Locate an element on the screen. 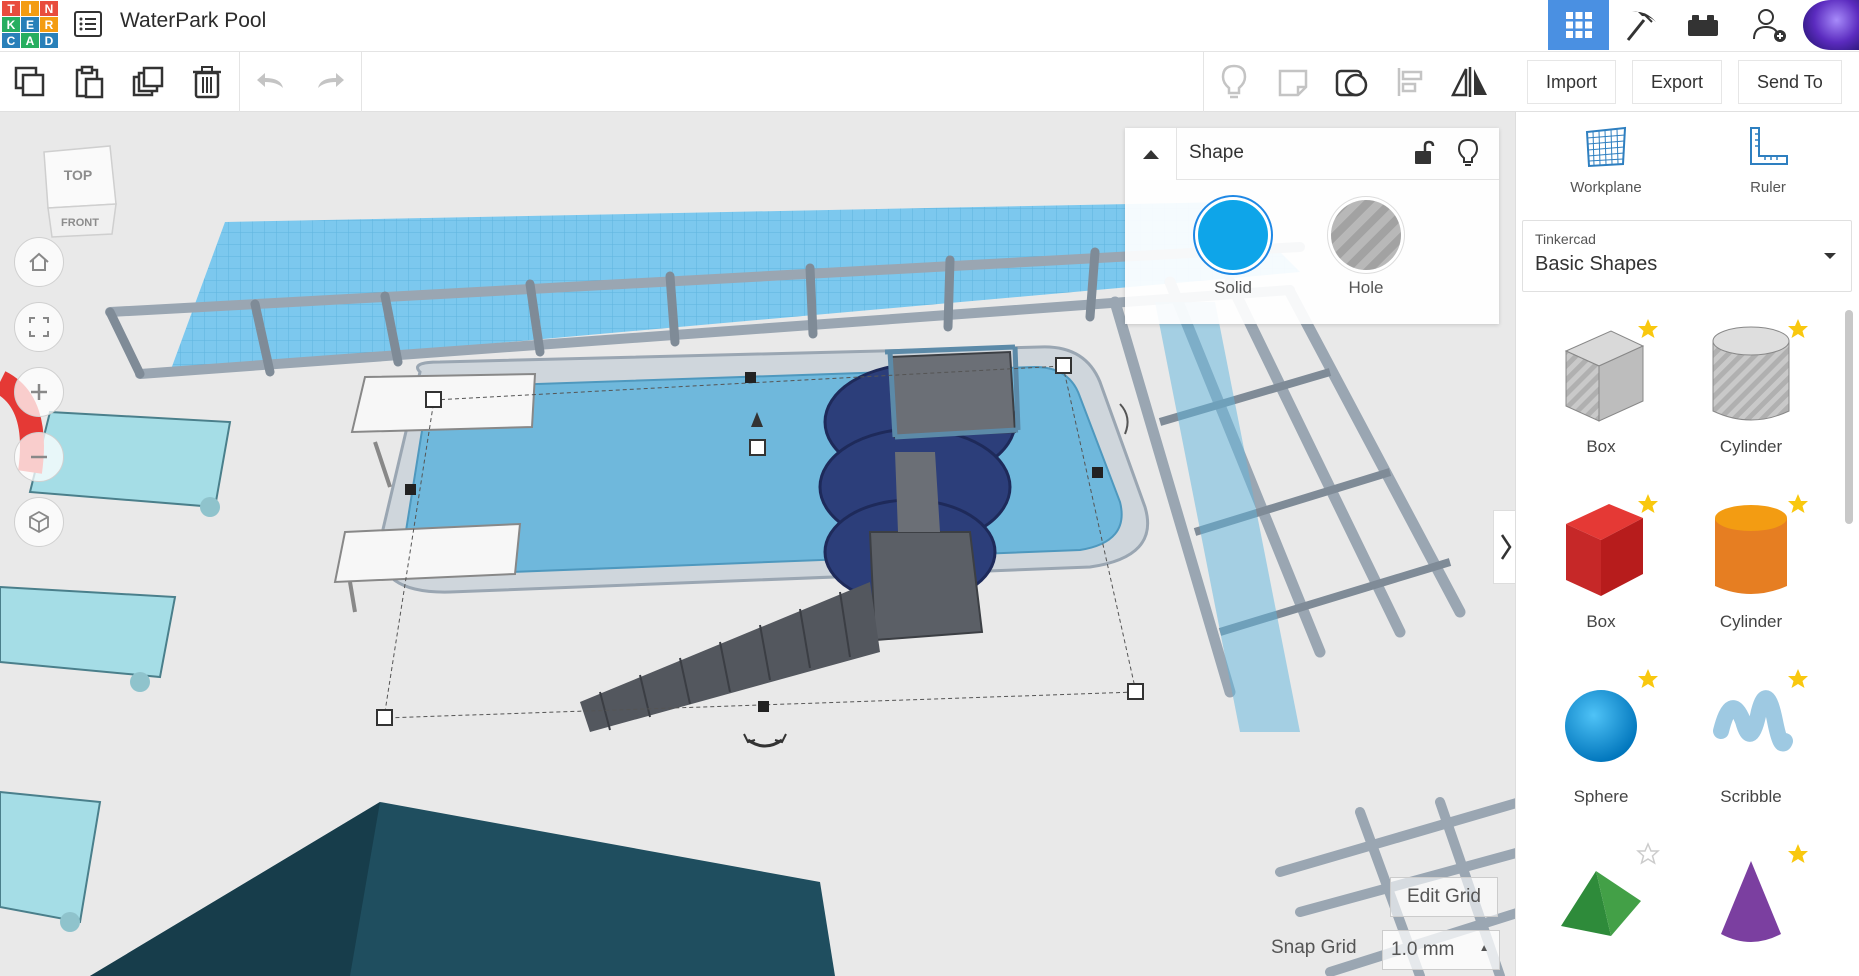 The width and height of the screenshot is (1859, 976). view-cube: TOP FRONT is located at coordinates (80, 190).